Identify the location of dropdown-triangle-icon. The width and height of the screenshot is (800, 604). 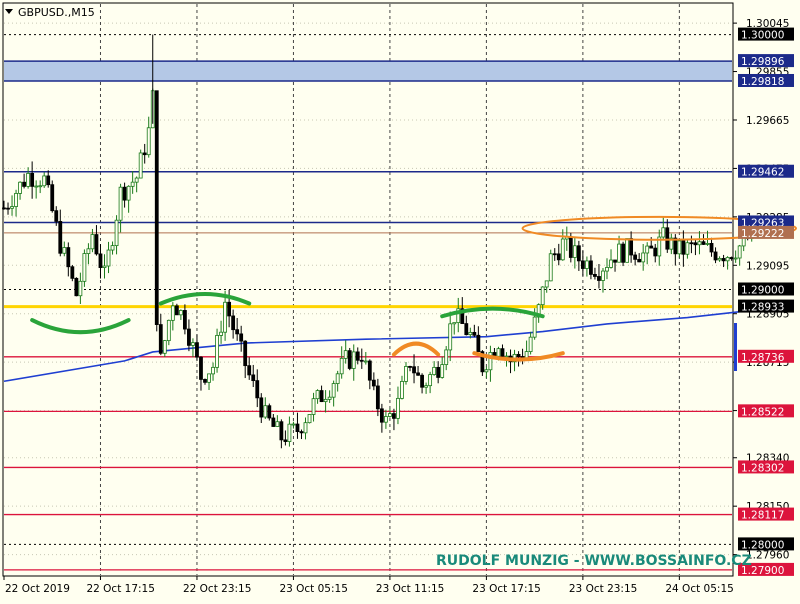
(9, 11).